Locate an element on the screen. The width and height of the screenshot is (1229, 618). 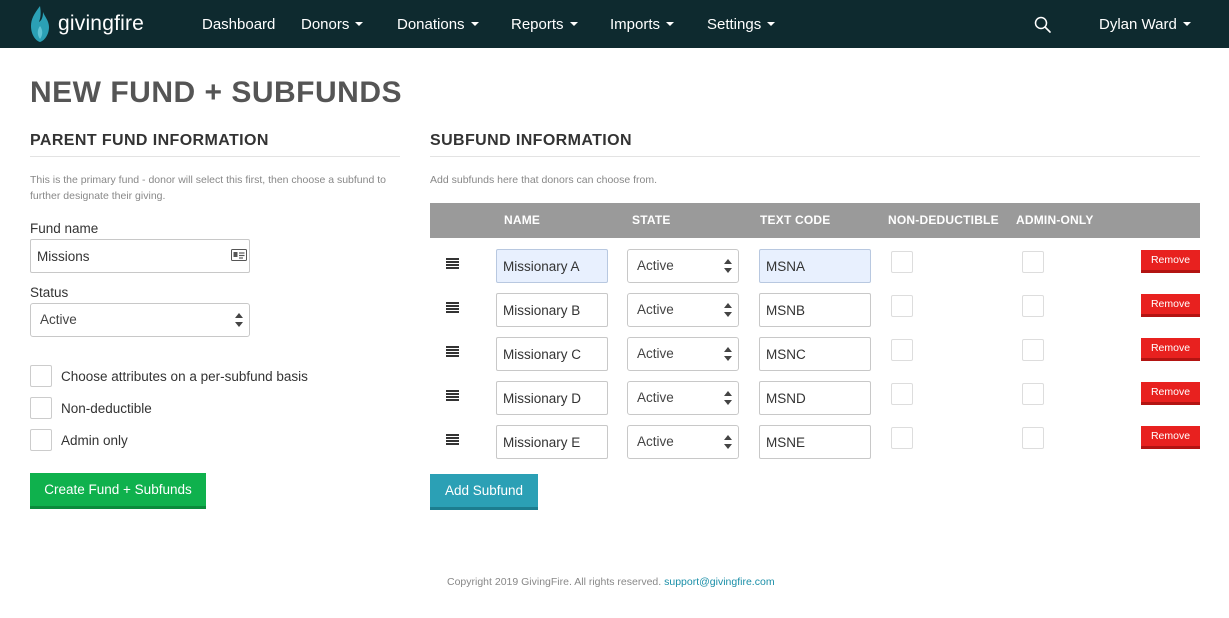
status-select-value: Active is located at coordinates (58, 319).